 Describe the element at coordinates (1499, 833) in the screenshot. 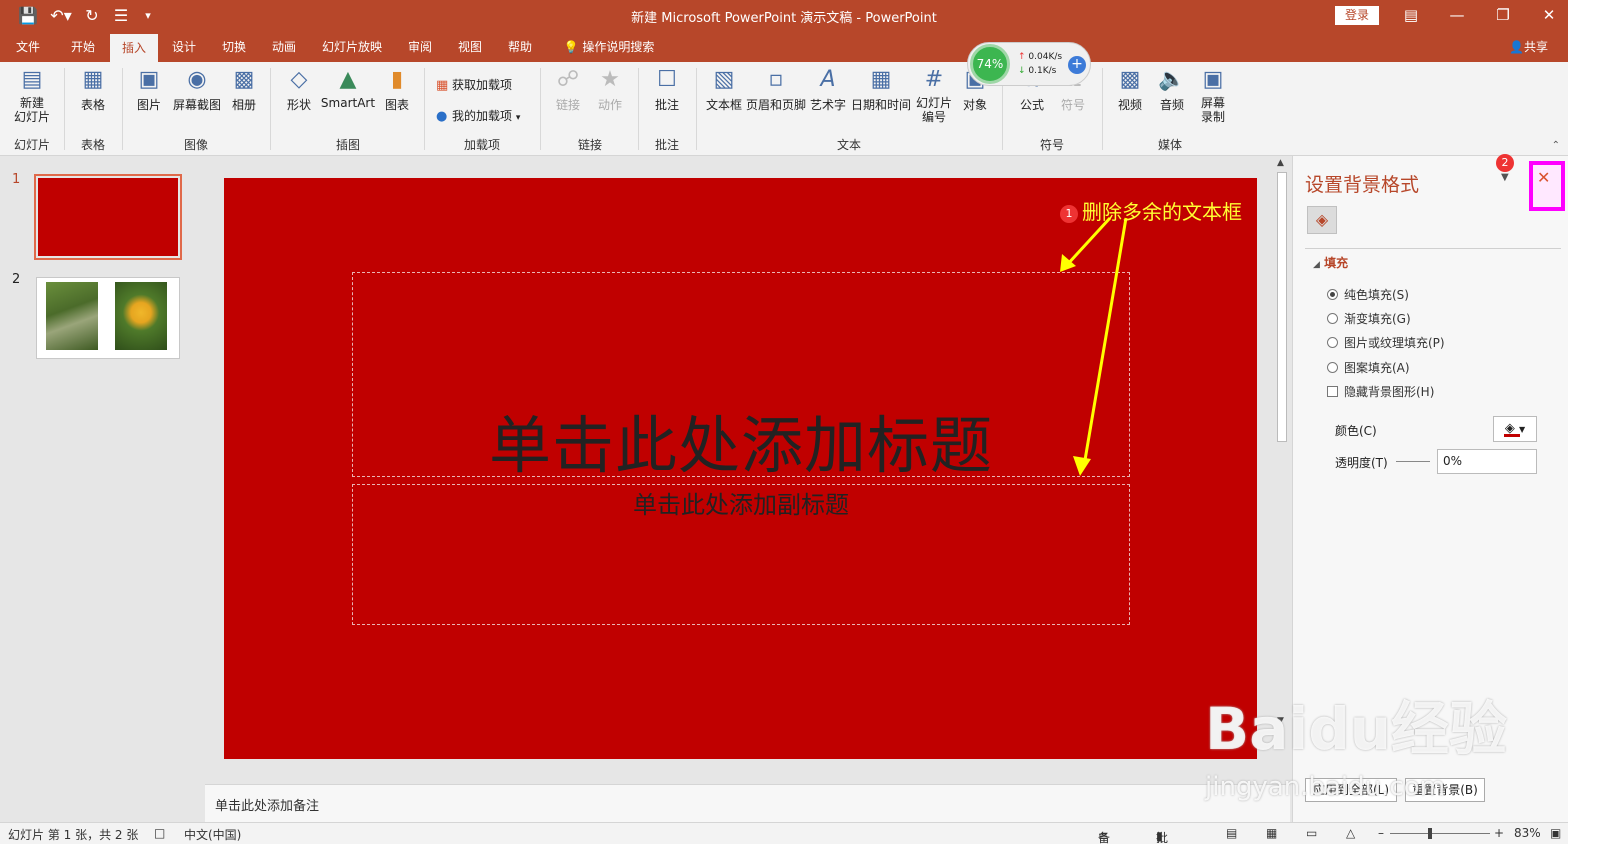

I see `zoom-in-icon: +` at that location.